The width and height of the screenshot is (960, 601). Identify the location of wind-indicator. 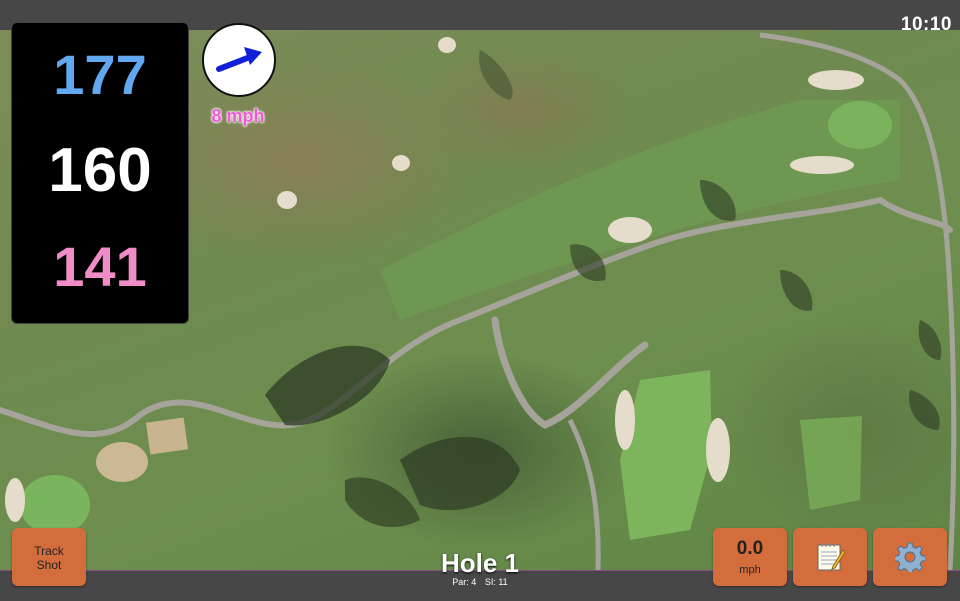
(239, 60).